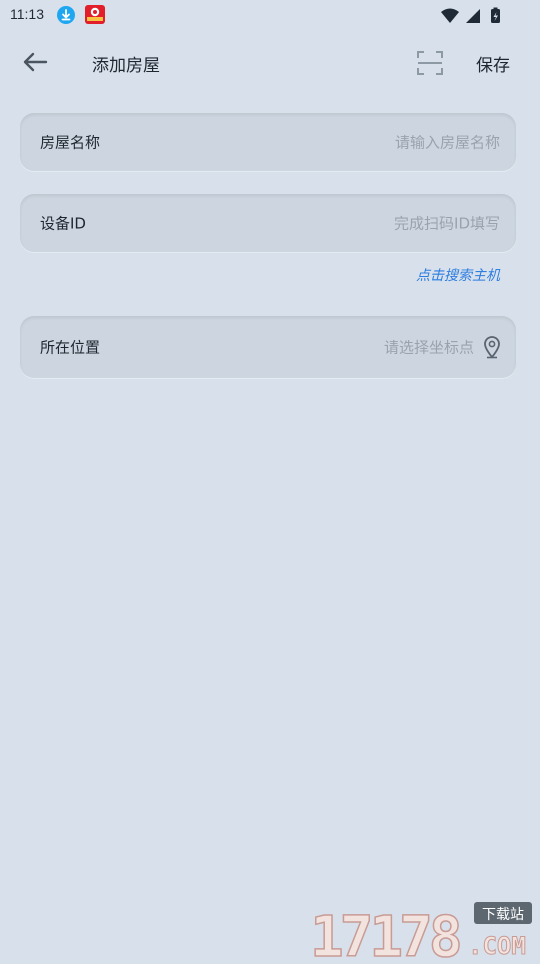 This screenshot has height=964, width=540. What do you see at coordinates (66, 15) in the screenshot?
I see `download-notification-icon` at bounding box center [66, 15].